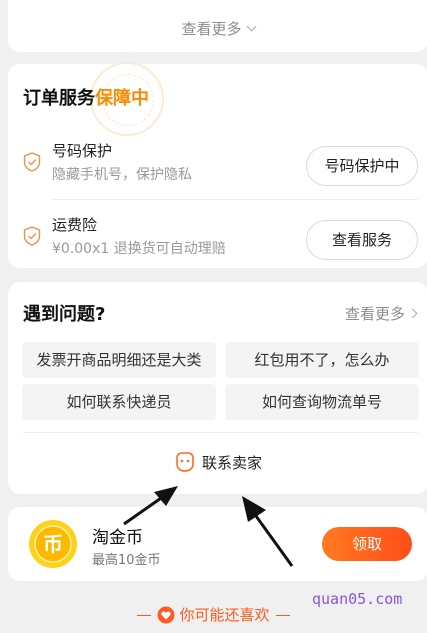  What do you see at coordinates (217, 544) in the screenshot?
I see `taojinbi-card: 币 淘金币 最高10金币 领取` at bounding box center [217, 544].